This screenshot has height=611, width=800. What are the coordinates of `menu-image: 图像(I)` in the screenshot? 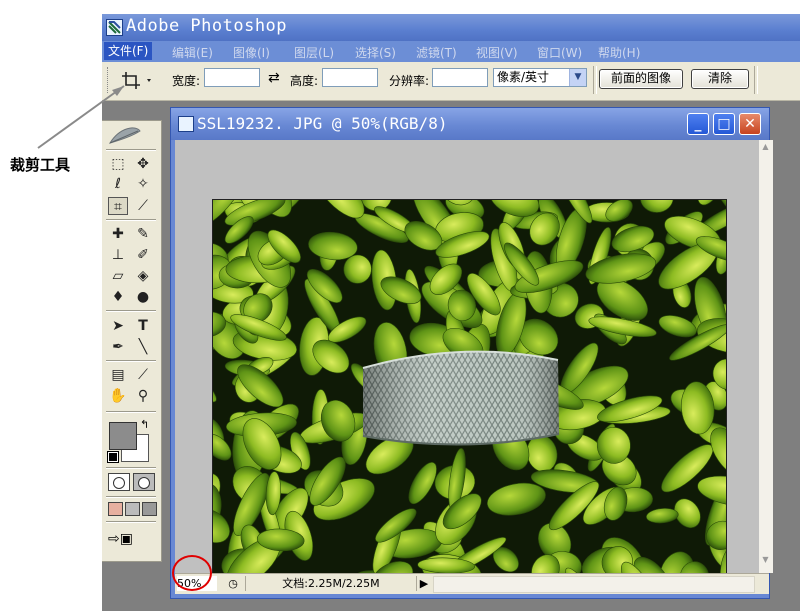 It's located at (251, 52).